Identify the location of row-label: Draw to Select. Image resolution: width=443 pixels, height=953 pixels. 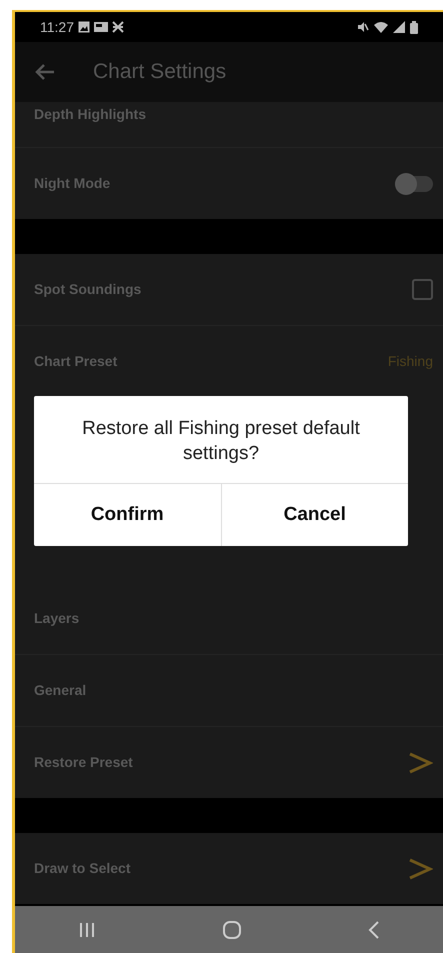
(82, 868).